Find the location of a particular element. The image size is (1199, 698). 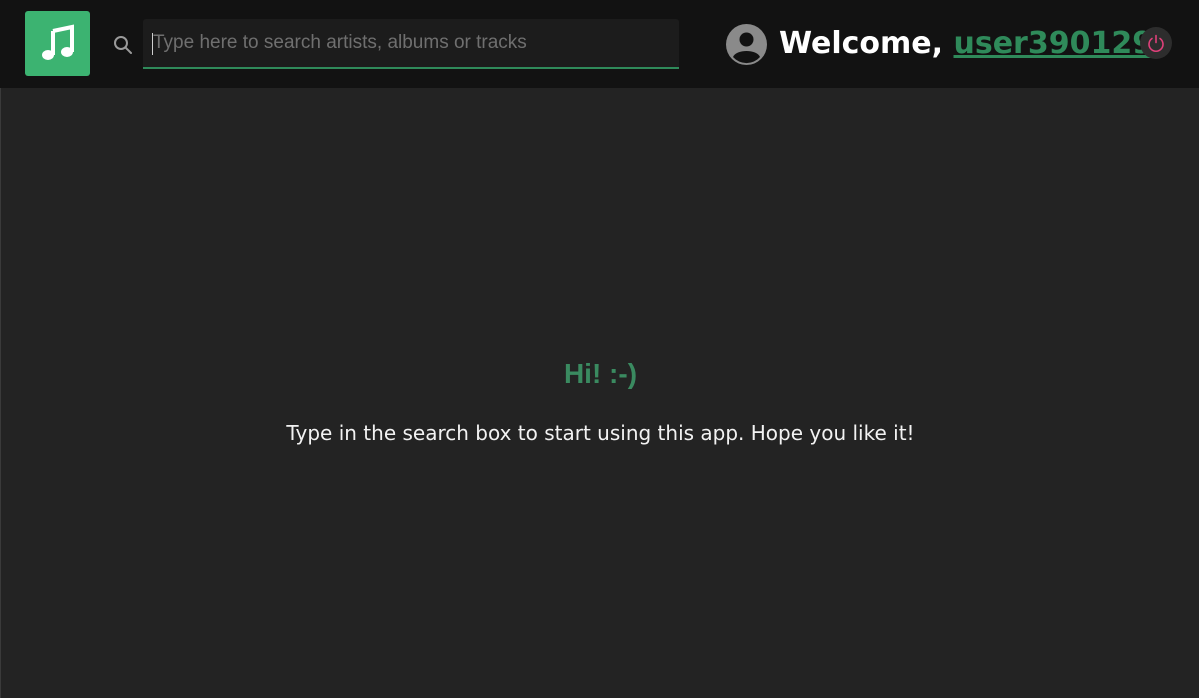

app-logo is located at coordinates (57, 43).